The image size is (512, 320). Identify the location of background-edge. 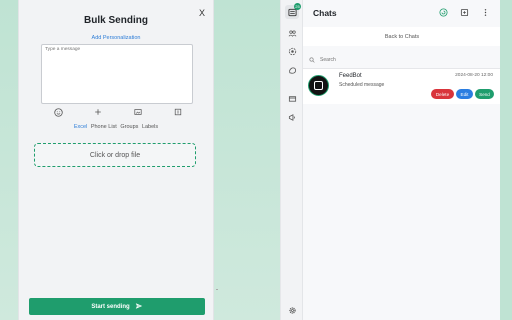
(506, 160).